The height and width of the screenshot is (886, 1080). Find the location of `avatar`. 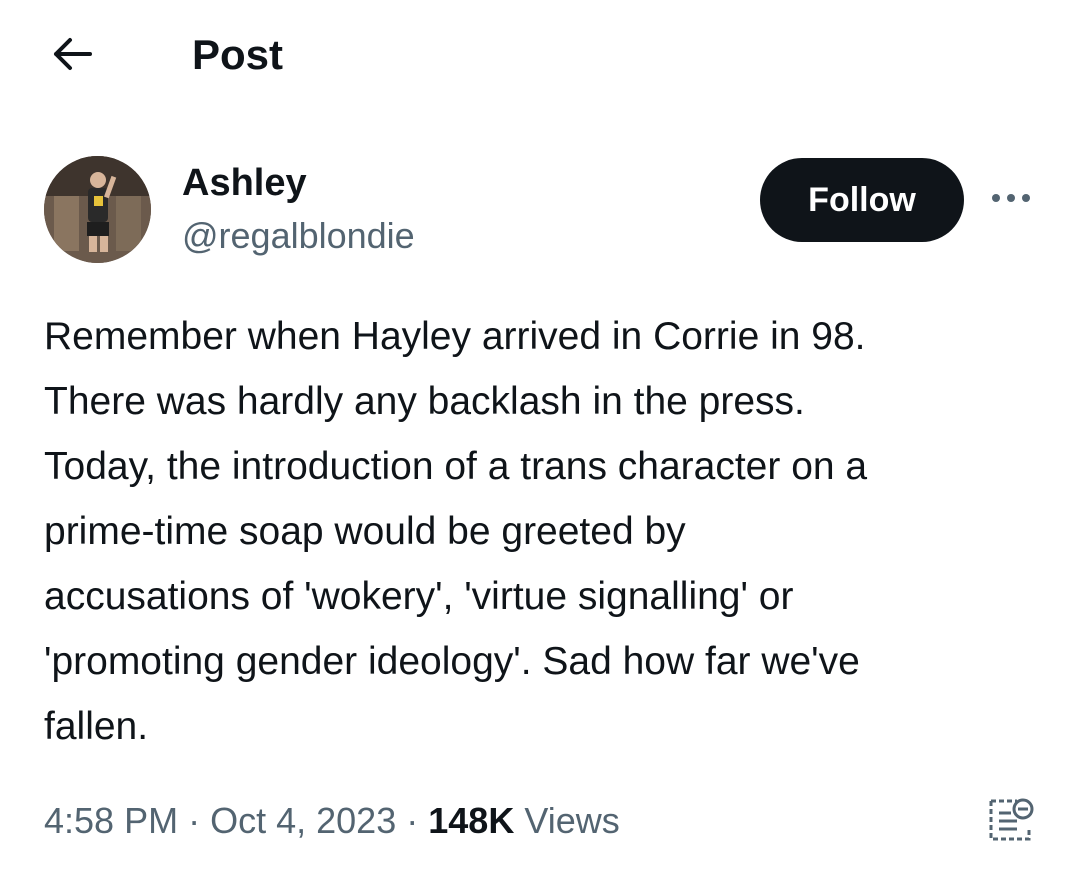

avatar is located at coordinates (97, 209).